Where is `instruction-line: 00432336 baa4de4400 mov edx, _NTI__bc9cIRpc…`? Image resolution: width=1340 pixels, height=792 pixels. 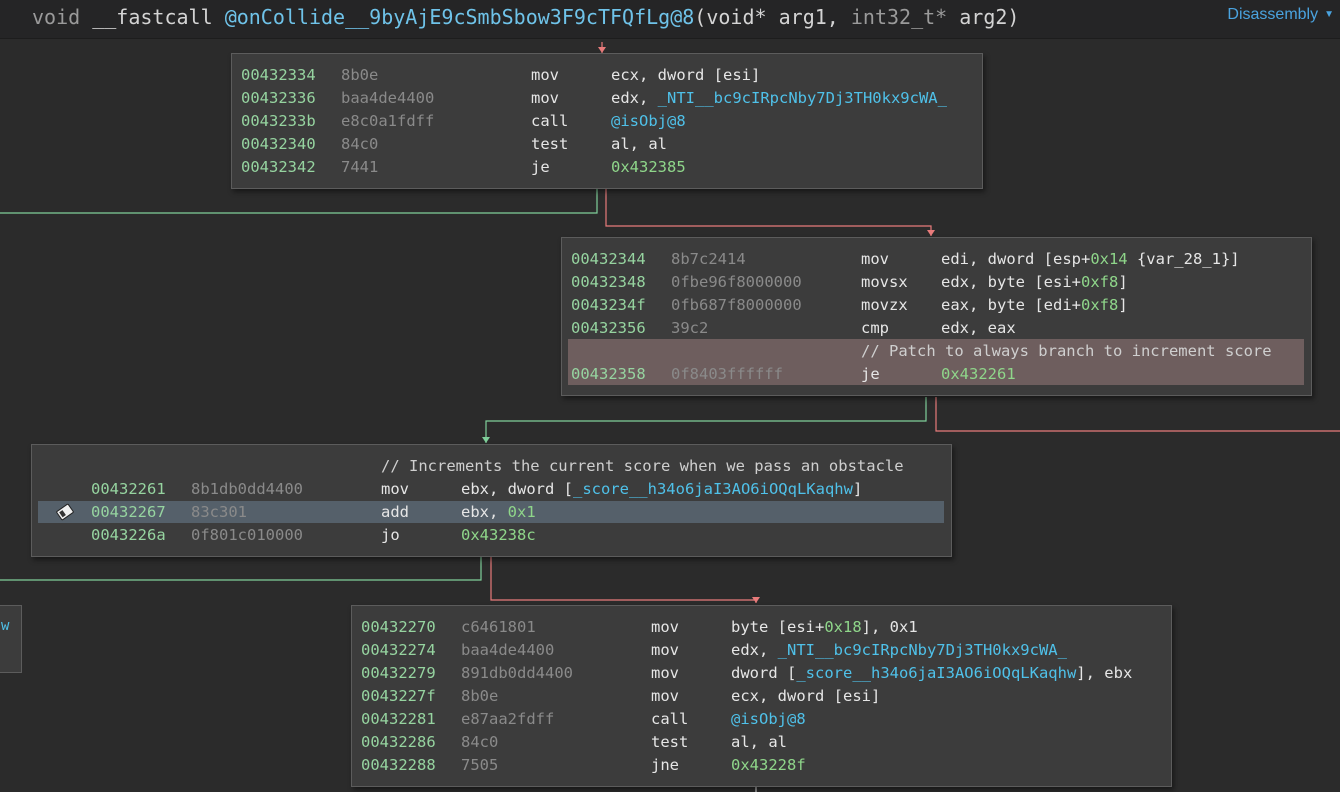
instruction-line: 00432336 baa4de4400 mov edx, _NTI__bc9cIRpc… is located at coordinates (608, 98).